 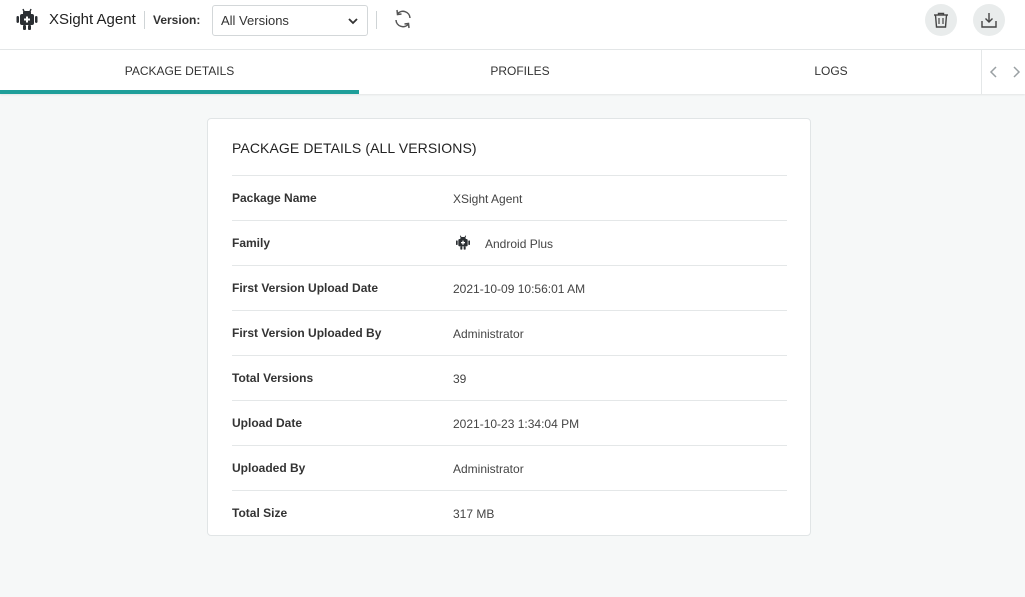 I want to click on detail-label: First Version Uploaded By, so click(x=307, y=333).